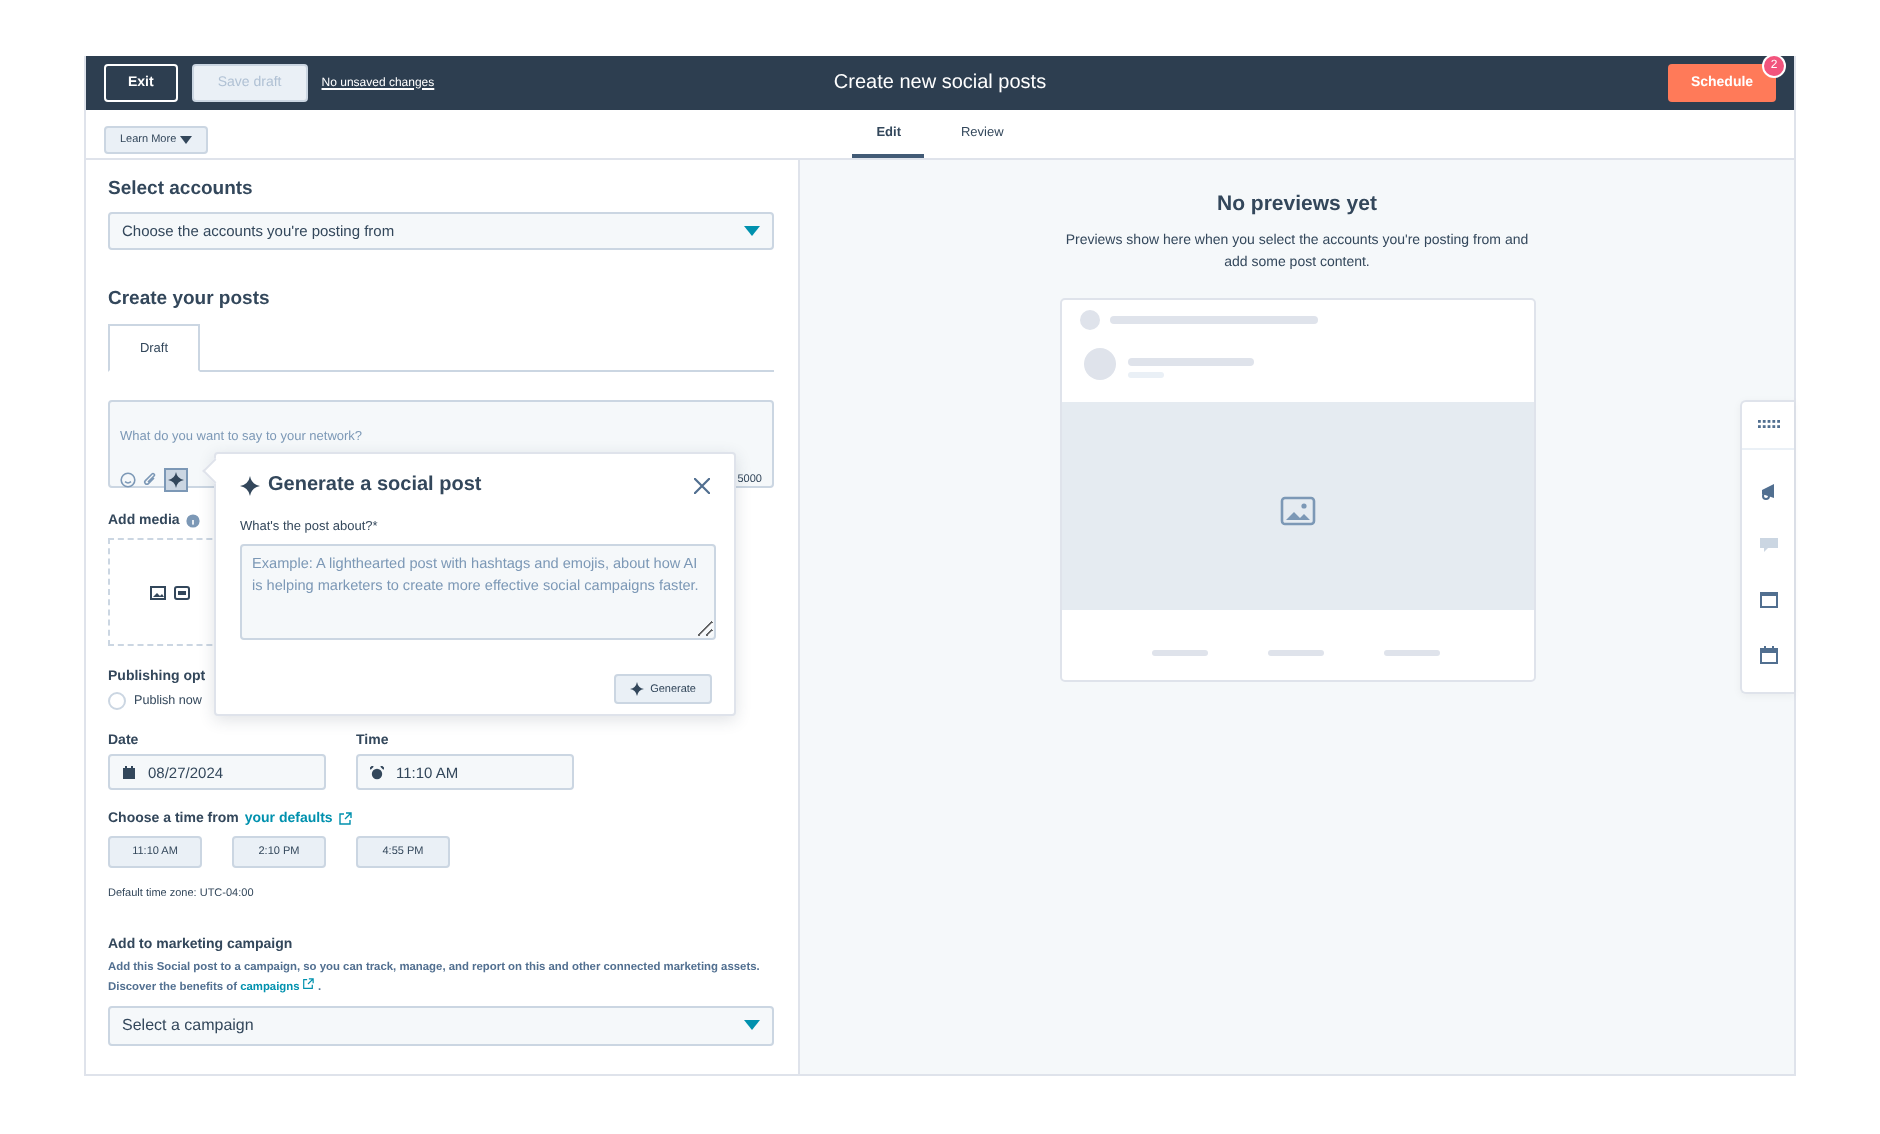 The height and width of the screenshot is (1134, 1880). I want to click on radio-button, so click(117, 701).